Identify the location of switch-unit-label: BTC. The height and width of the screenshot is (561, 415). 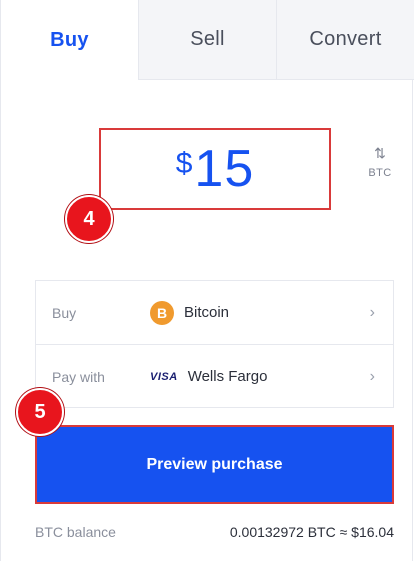
(380, 173).